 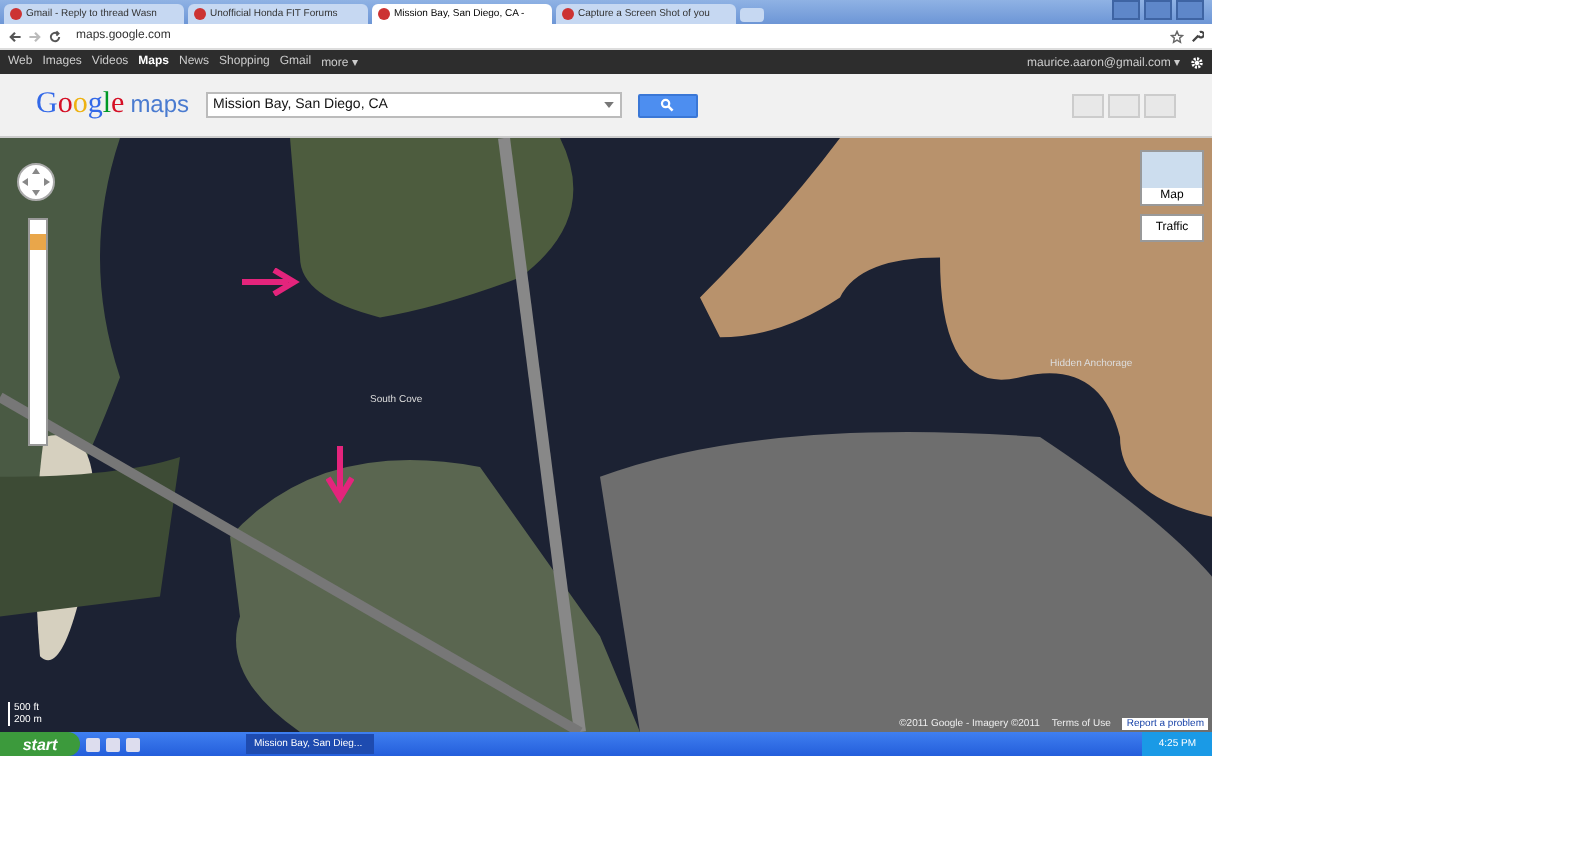 I want to click on minimize-button, so click(x=1126, y=10).